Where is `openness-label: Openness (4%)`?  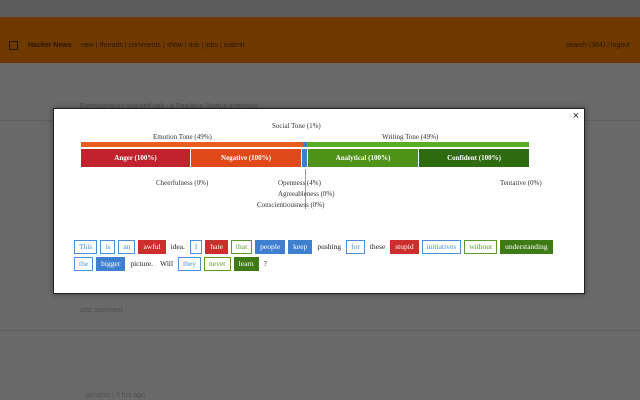
openness-label: Openness (4%) is located at coordinates (299, 183).